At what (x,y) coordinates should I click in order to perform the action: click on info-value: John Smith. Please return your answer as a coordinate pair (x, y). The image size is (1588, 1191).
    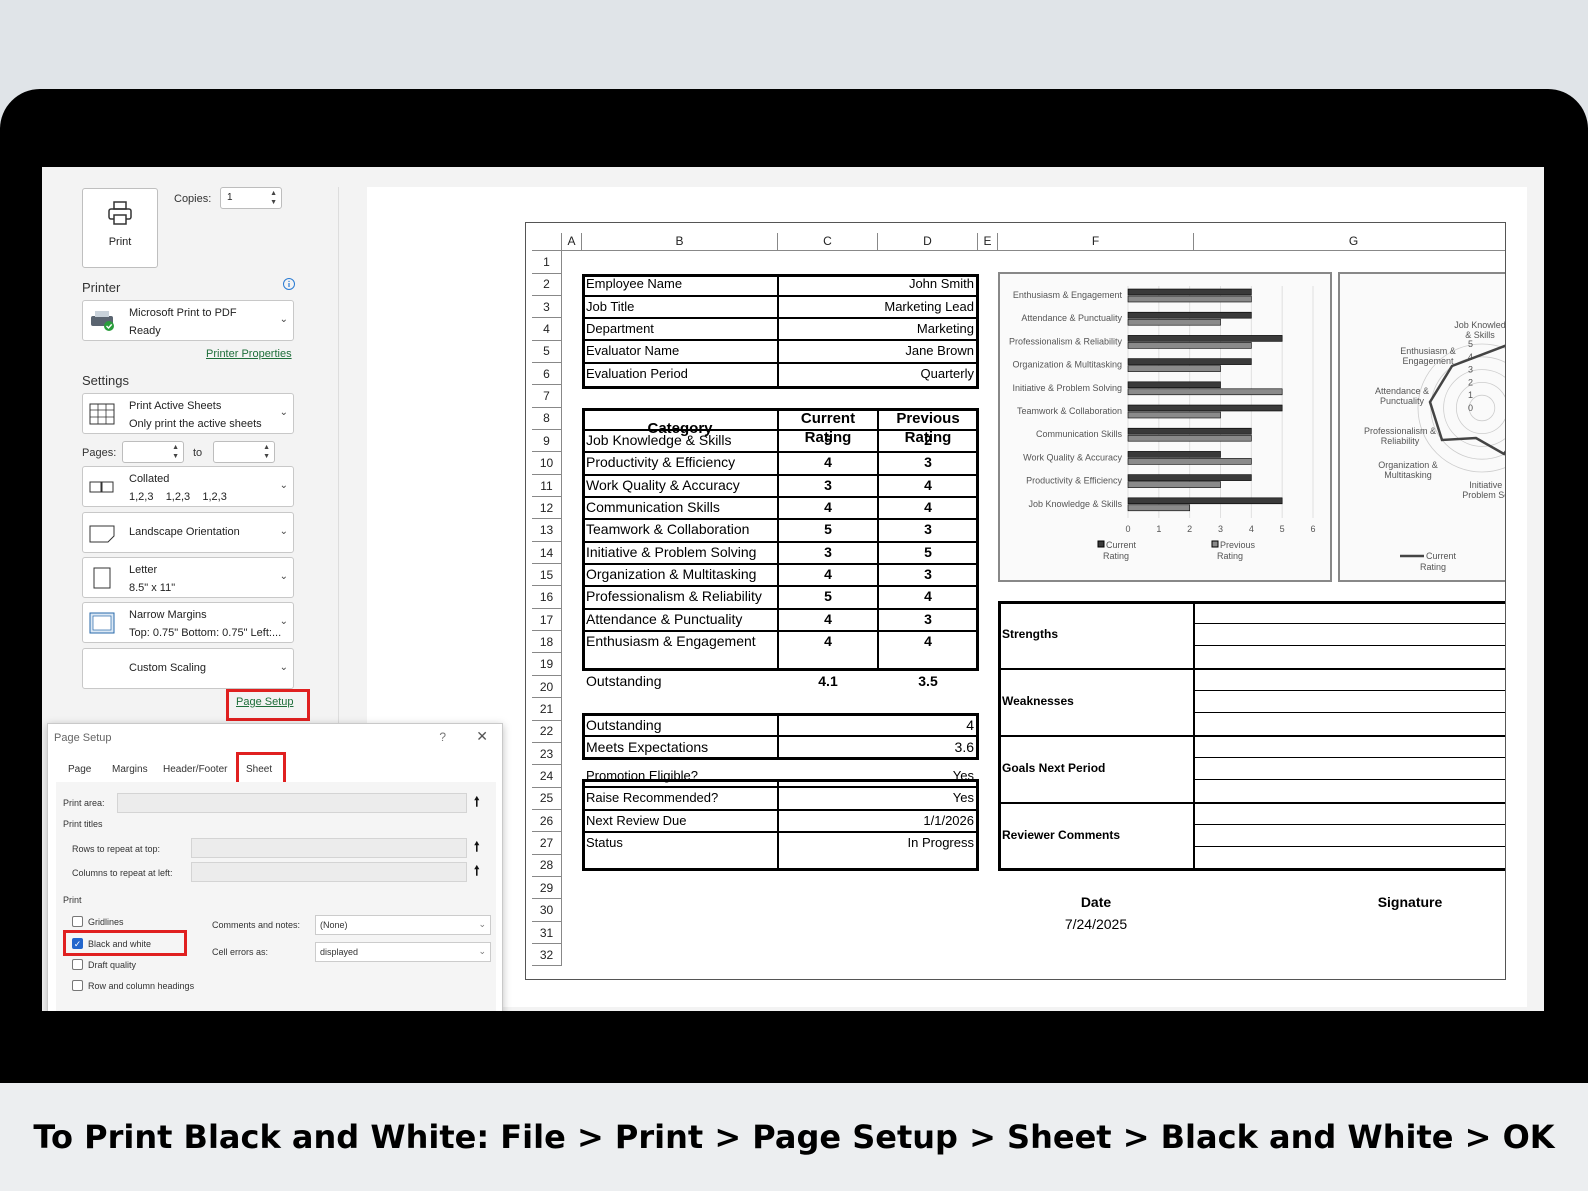
    Looking at the image, I should click on (941, 284).